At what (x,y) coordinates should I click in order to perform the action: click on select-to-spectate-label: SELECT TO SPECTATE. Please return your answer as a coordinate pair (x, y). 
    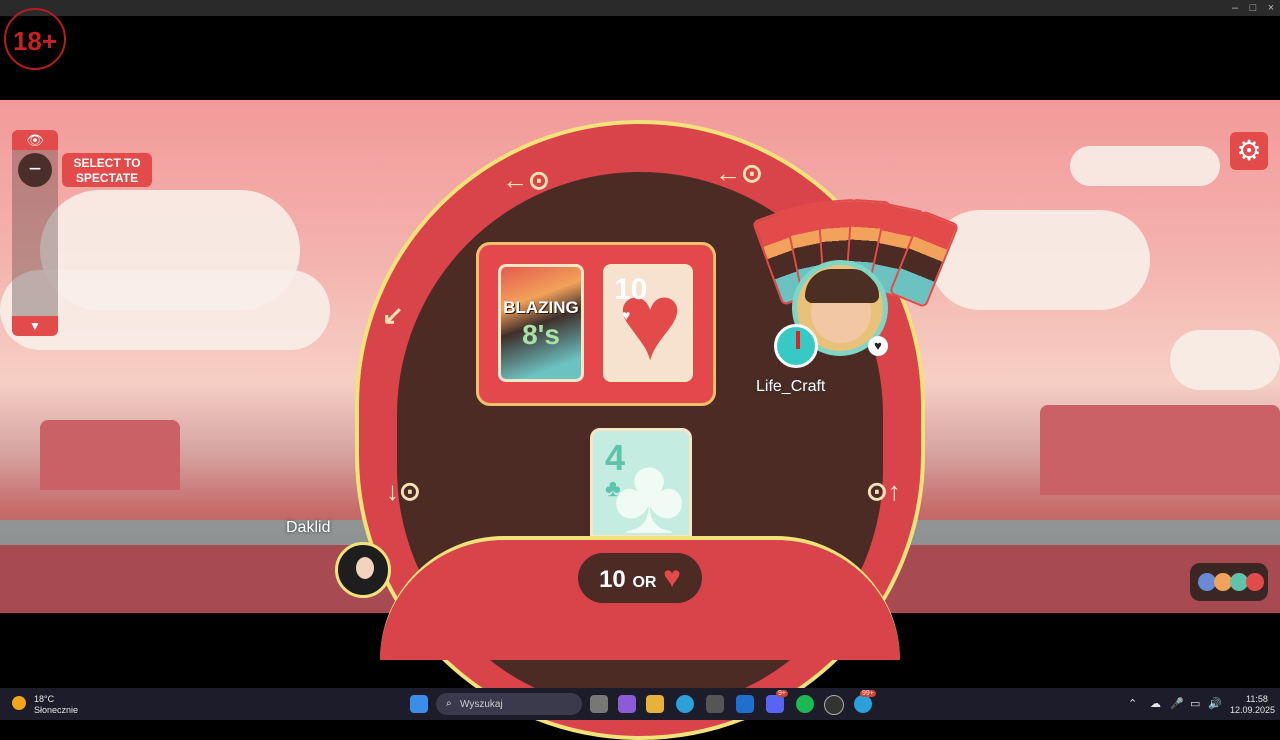
    Looking at the image, I should click on (107, 170).